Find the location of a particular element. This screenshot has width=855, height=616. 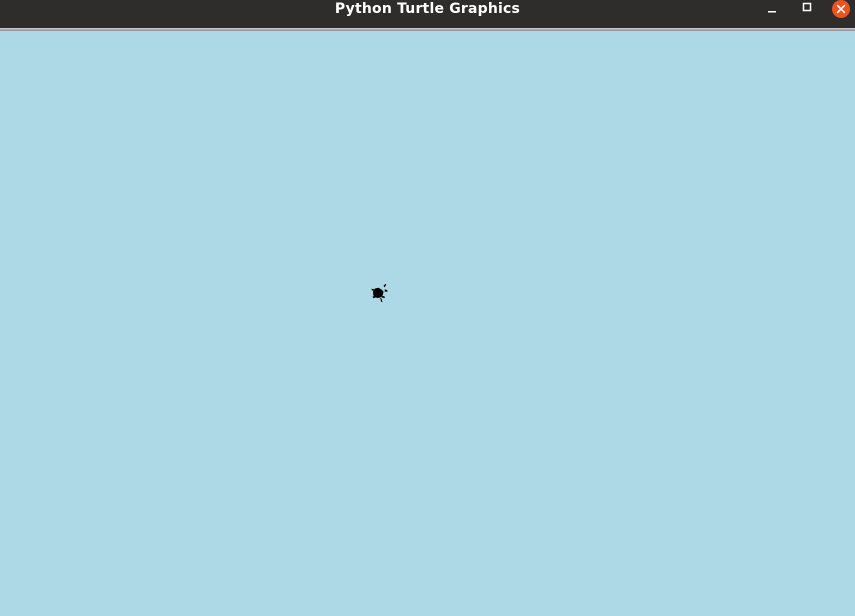

turtle-icon is located at coordinates (379, 293).